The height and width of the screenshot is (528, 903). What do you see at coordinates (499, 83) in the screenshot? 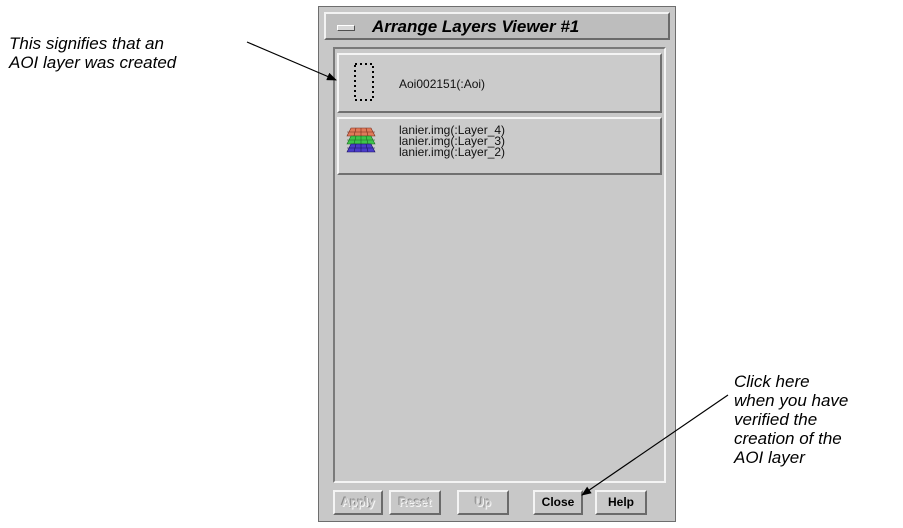
I see `layer-row-aoi: Aoi002151(:Aoi)` at bounding box center [499, 83].